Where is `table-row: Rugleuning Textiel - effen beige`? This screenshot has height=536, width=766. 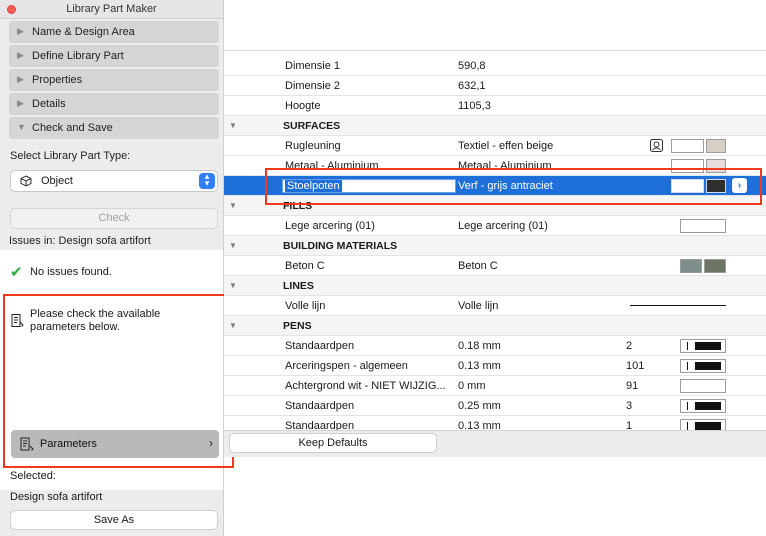 table-row: Rugleuning Textiel - effen beige is located at coordinates (495, 146).